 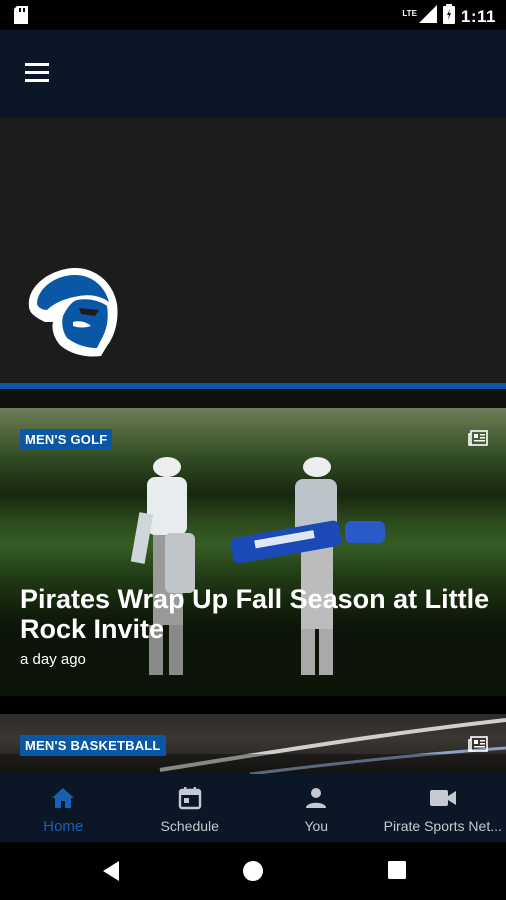 What do you see at coordinates (66, 439) in the screenshot?
I see `sport-tag: MEN'S GOLF` at bounding box center [66, 439].